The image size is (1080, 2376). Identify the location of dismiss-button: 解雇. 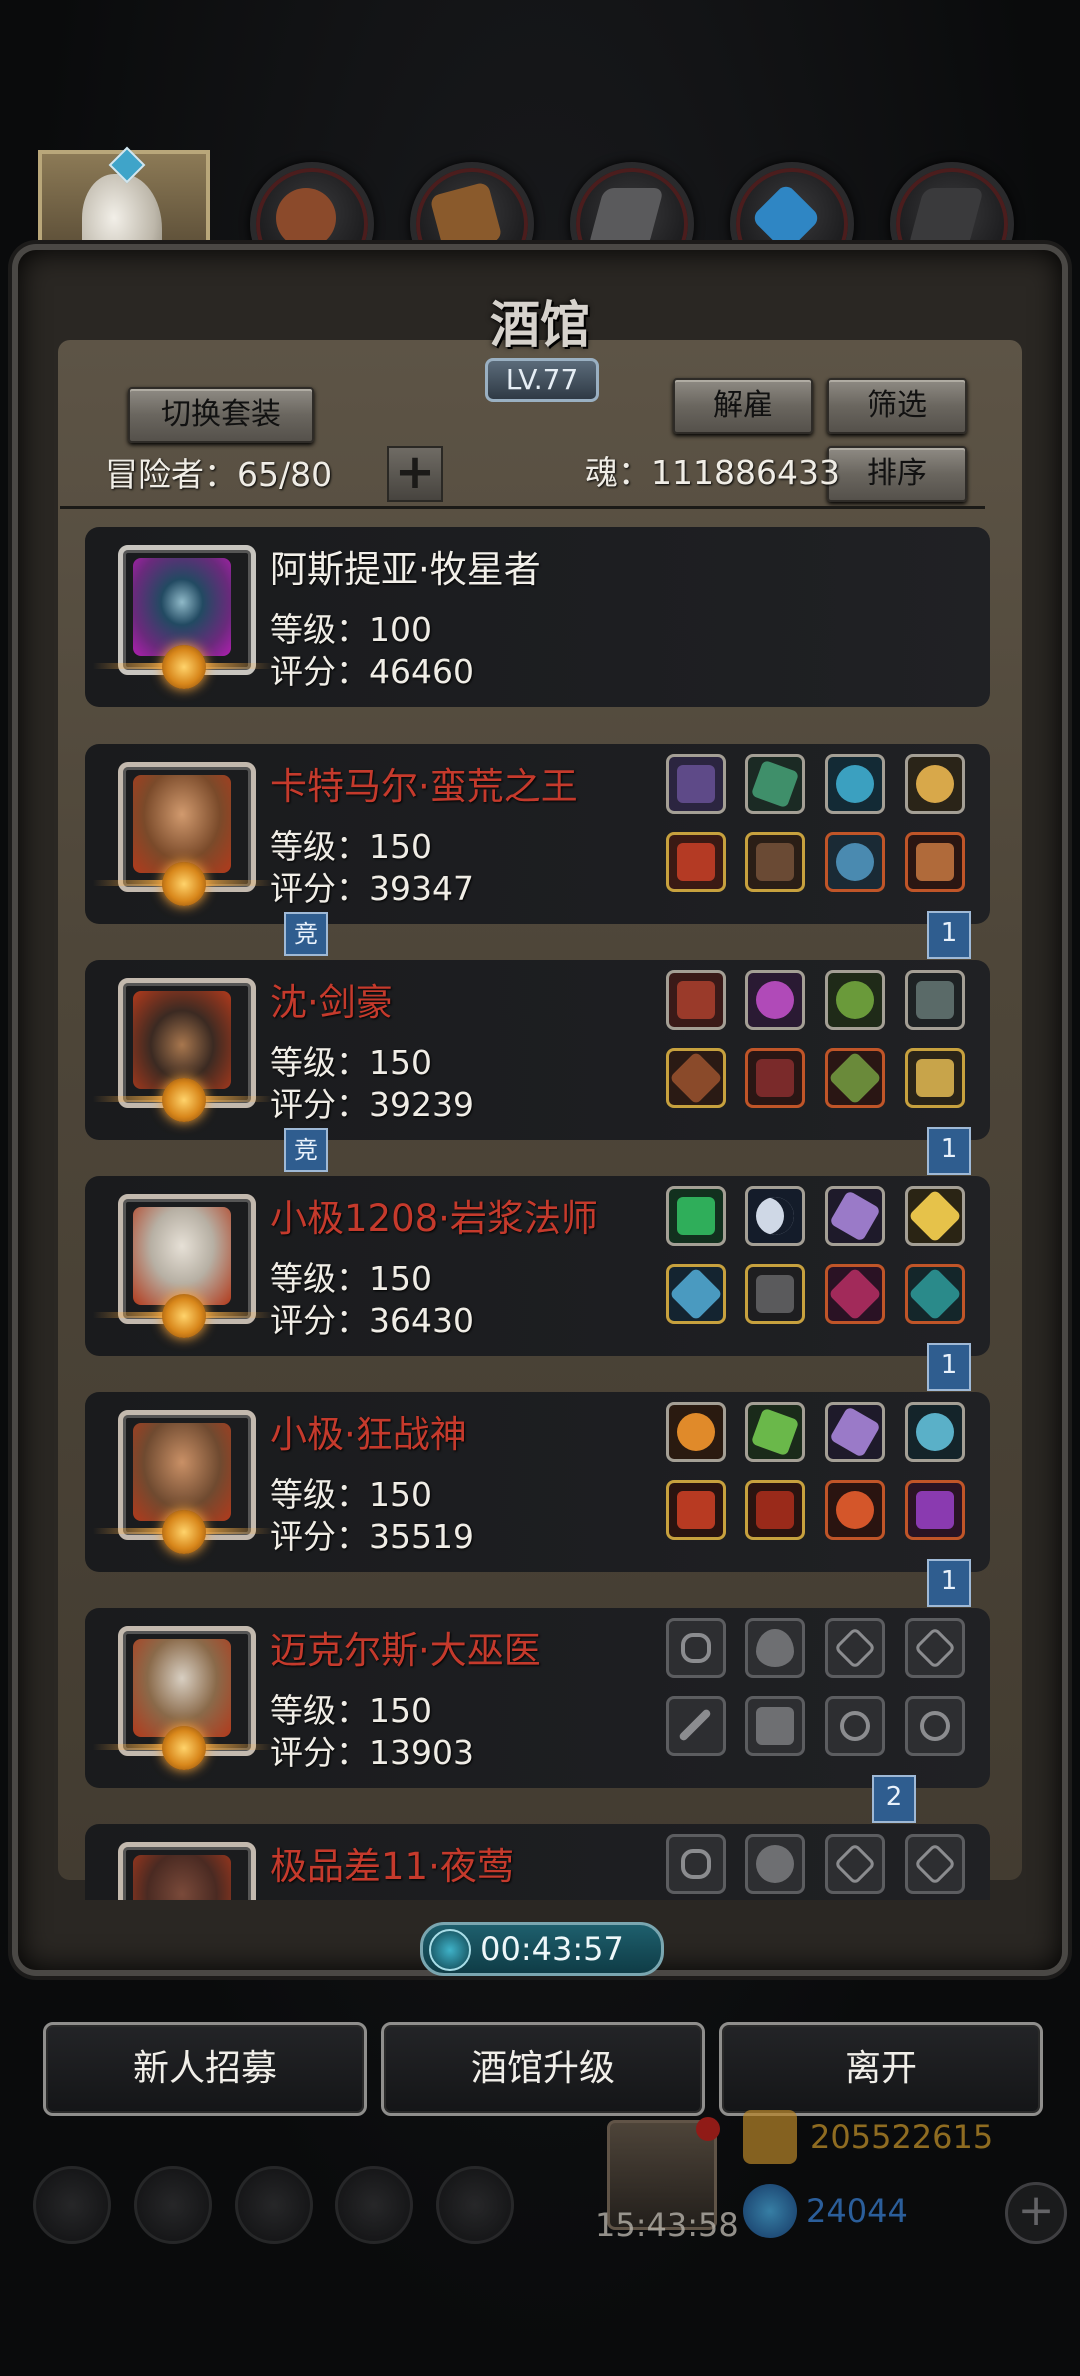
(743, 406).